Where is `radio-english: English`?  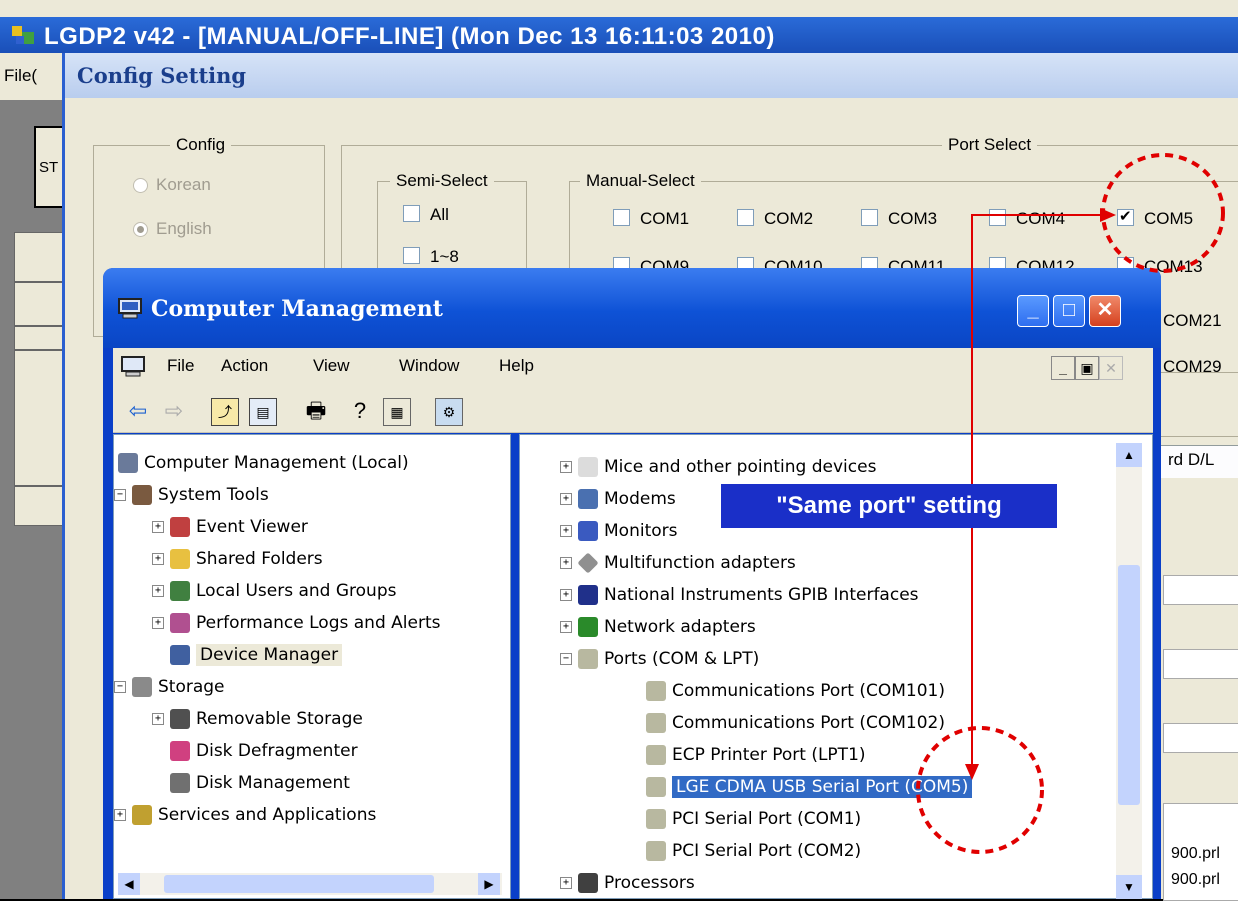
radio-english: English is located at coordinates (172, 229).